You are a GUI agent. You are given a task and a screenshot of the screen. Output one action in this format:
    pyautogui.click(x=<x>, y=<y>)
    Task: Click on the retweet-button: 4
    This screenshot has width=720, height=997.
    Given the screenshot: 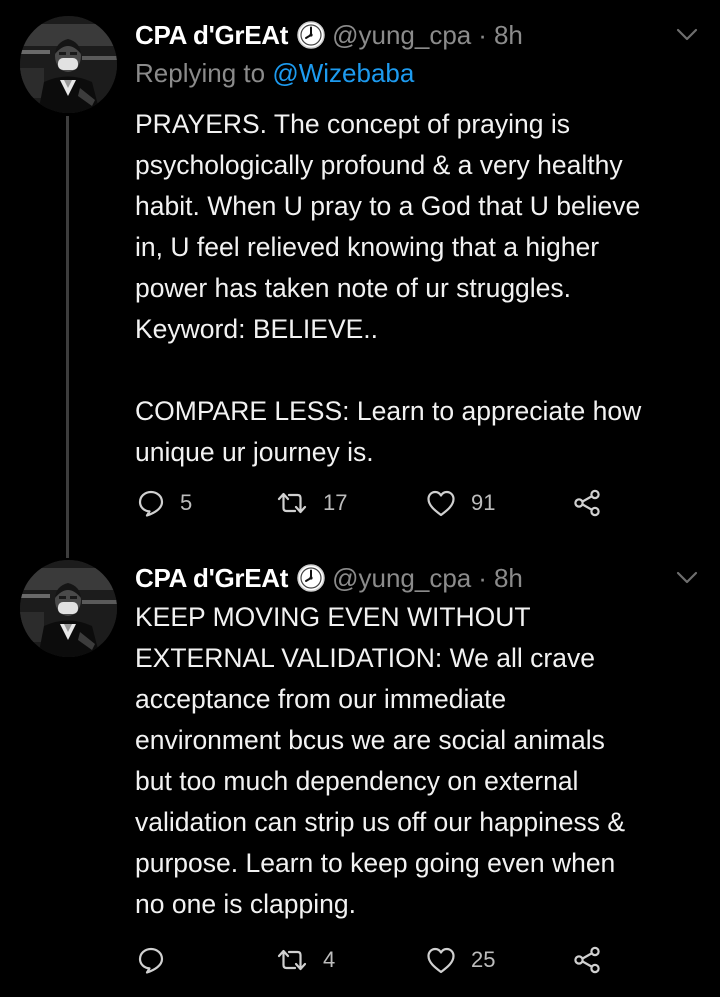 What is the action you would take?
    pyautogui.click(x=305, y=960)
    